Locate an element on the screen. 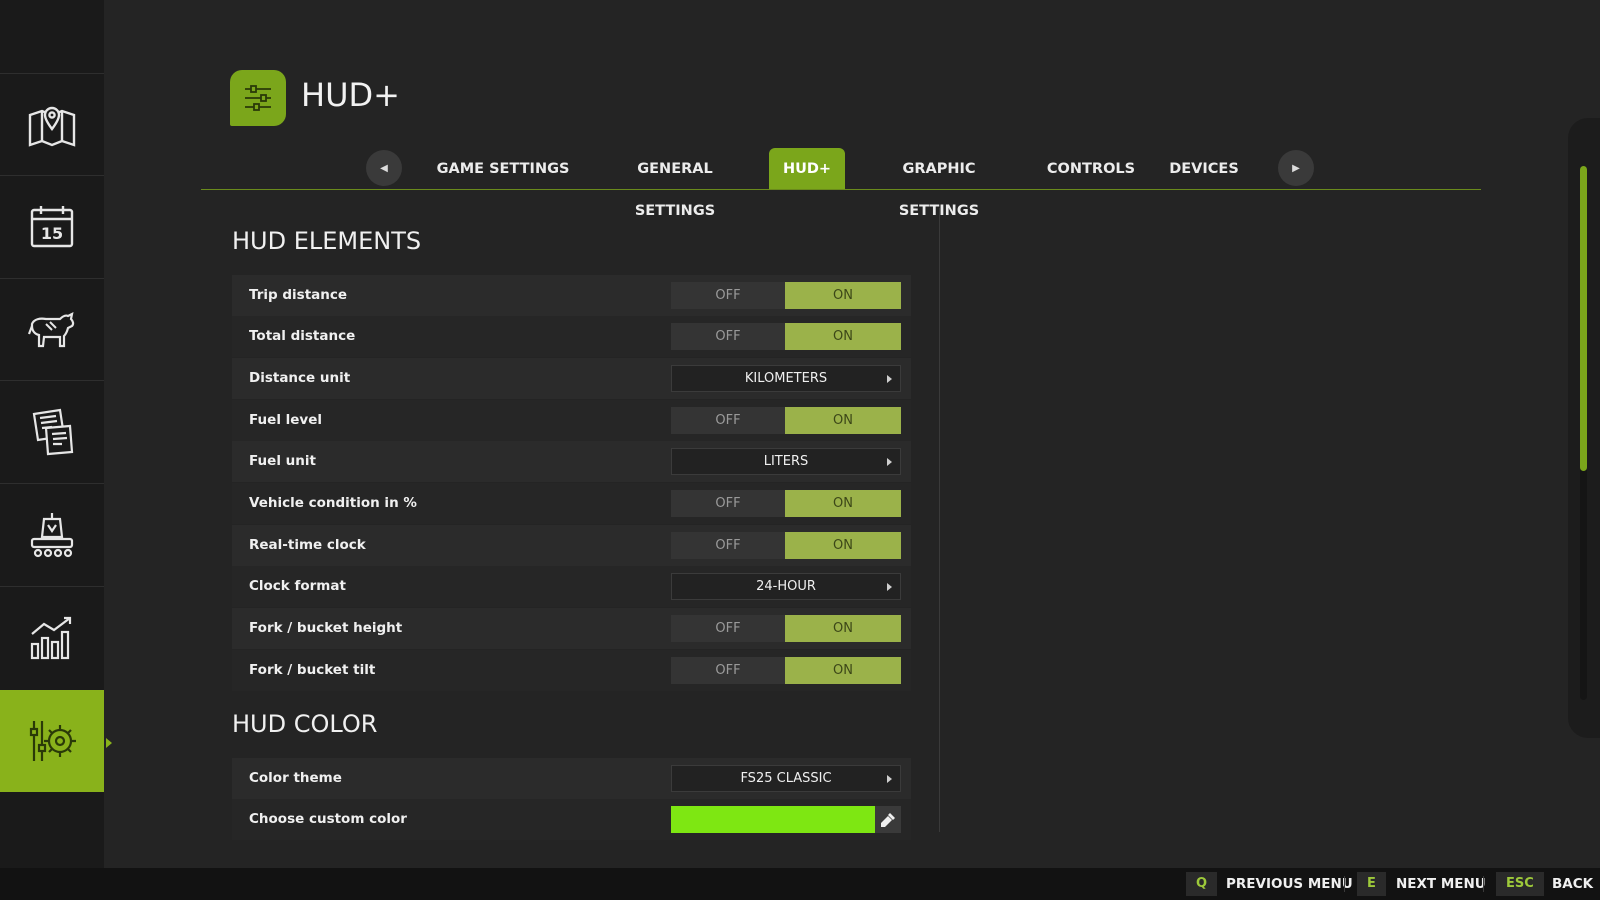 This screenshot has height=900, width=1600. vehicle-condition-toggle: OFF ON is located at coordinates (786, 503).